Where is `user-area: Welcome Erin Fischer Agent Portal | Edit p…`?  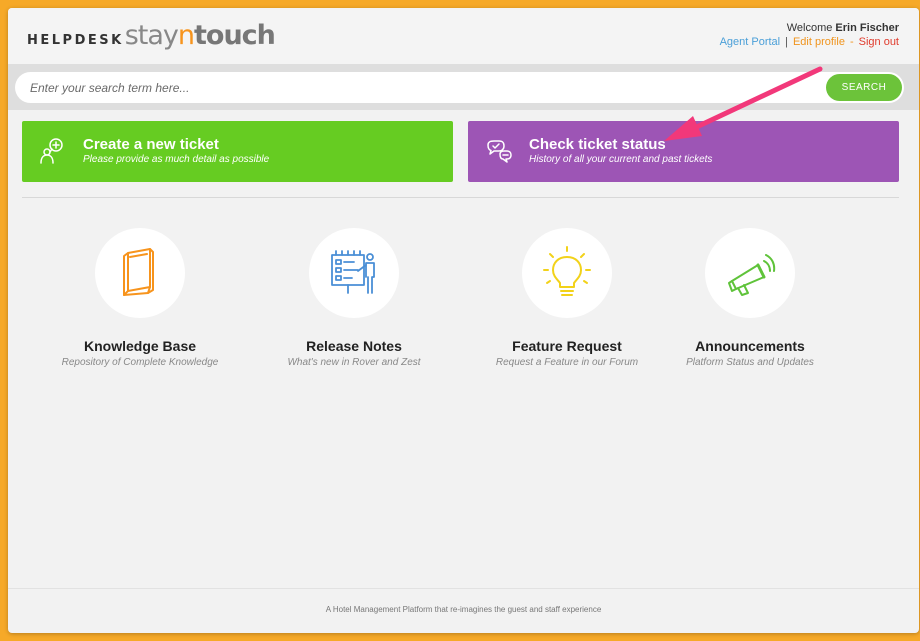 user-area: Welcome Erin Fischer Agent Portal | Edit p… is located at coordinates (809, 35).